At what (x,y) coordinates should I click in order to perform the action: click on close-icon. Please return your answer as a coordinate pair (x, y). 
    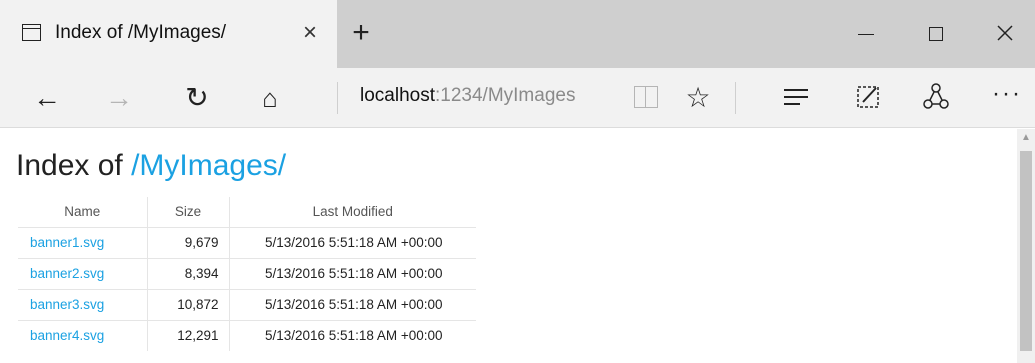
    Looking at the image, I should click on (1005, 33).